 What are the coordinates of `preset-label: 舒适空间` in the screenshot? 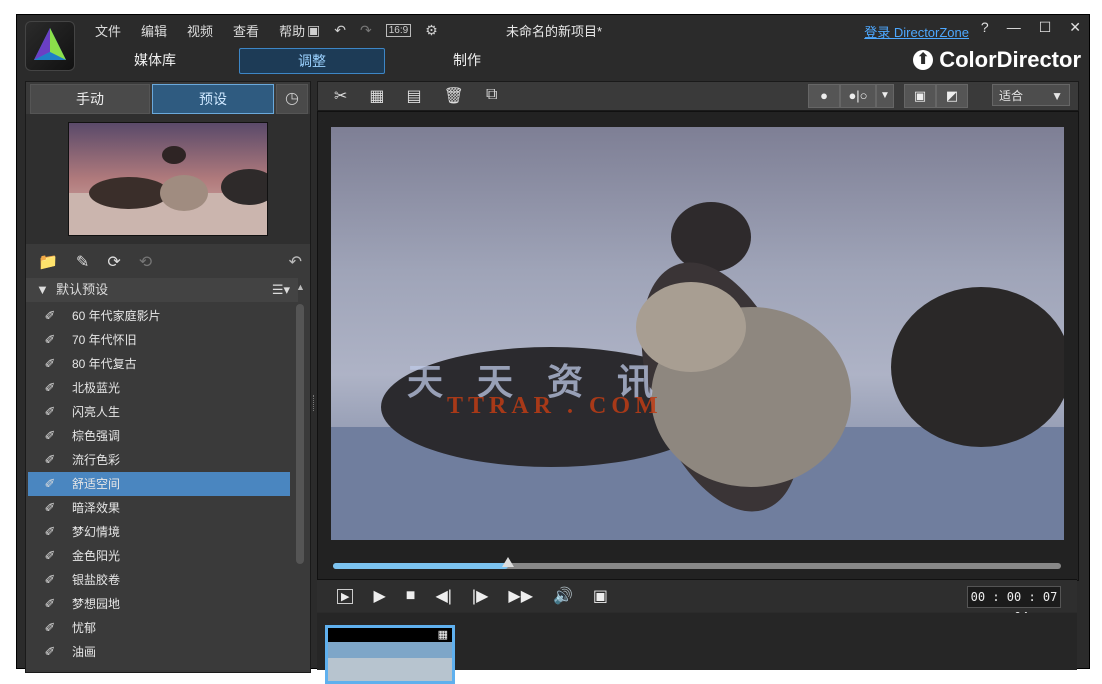 It's located at (96, 484).